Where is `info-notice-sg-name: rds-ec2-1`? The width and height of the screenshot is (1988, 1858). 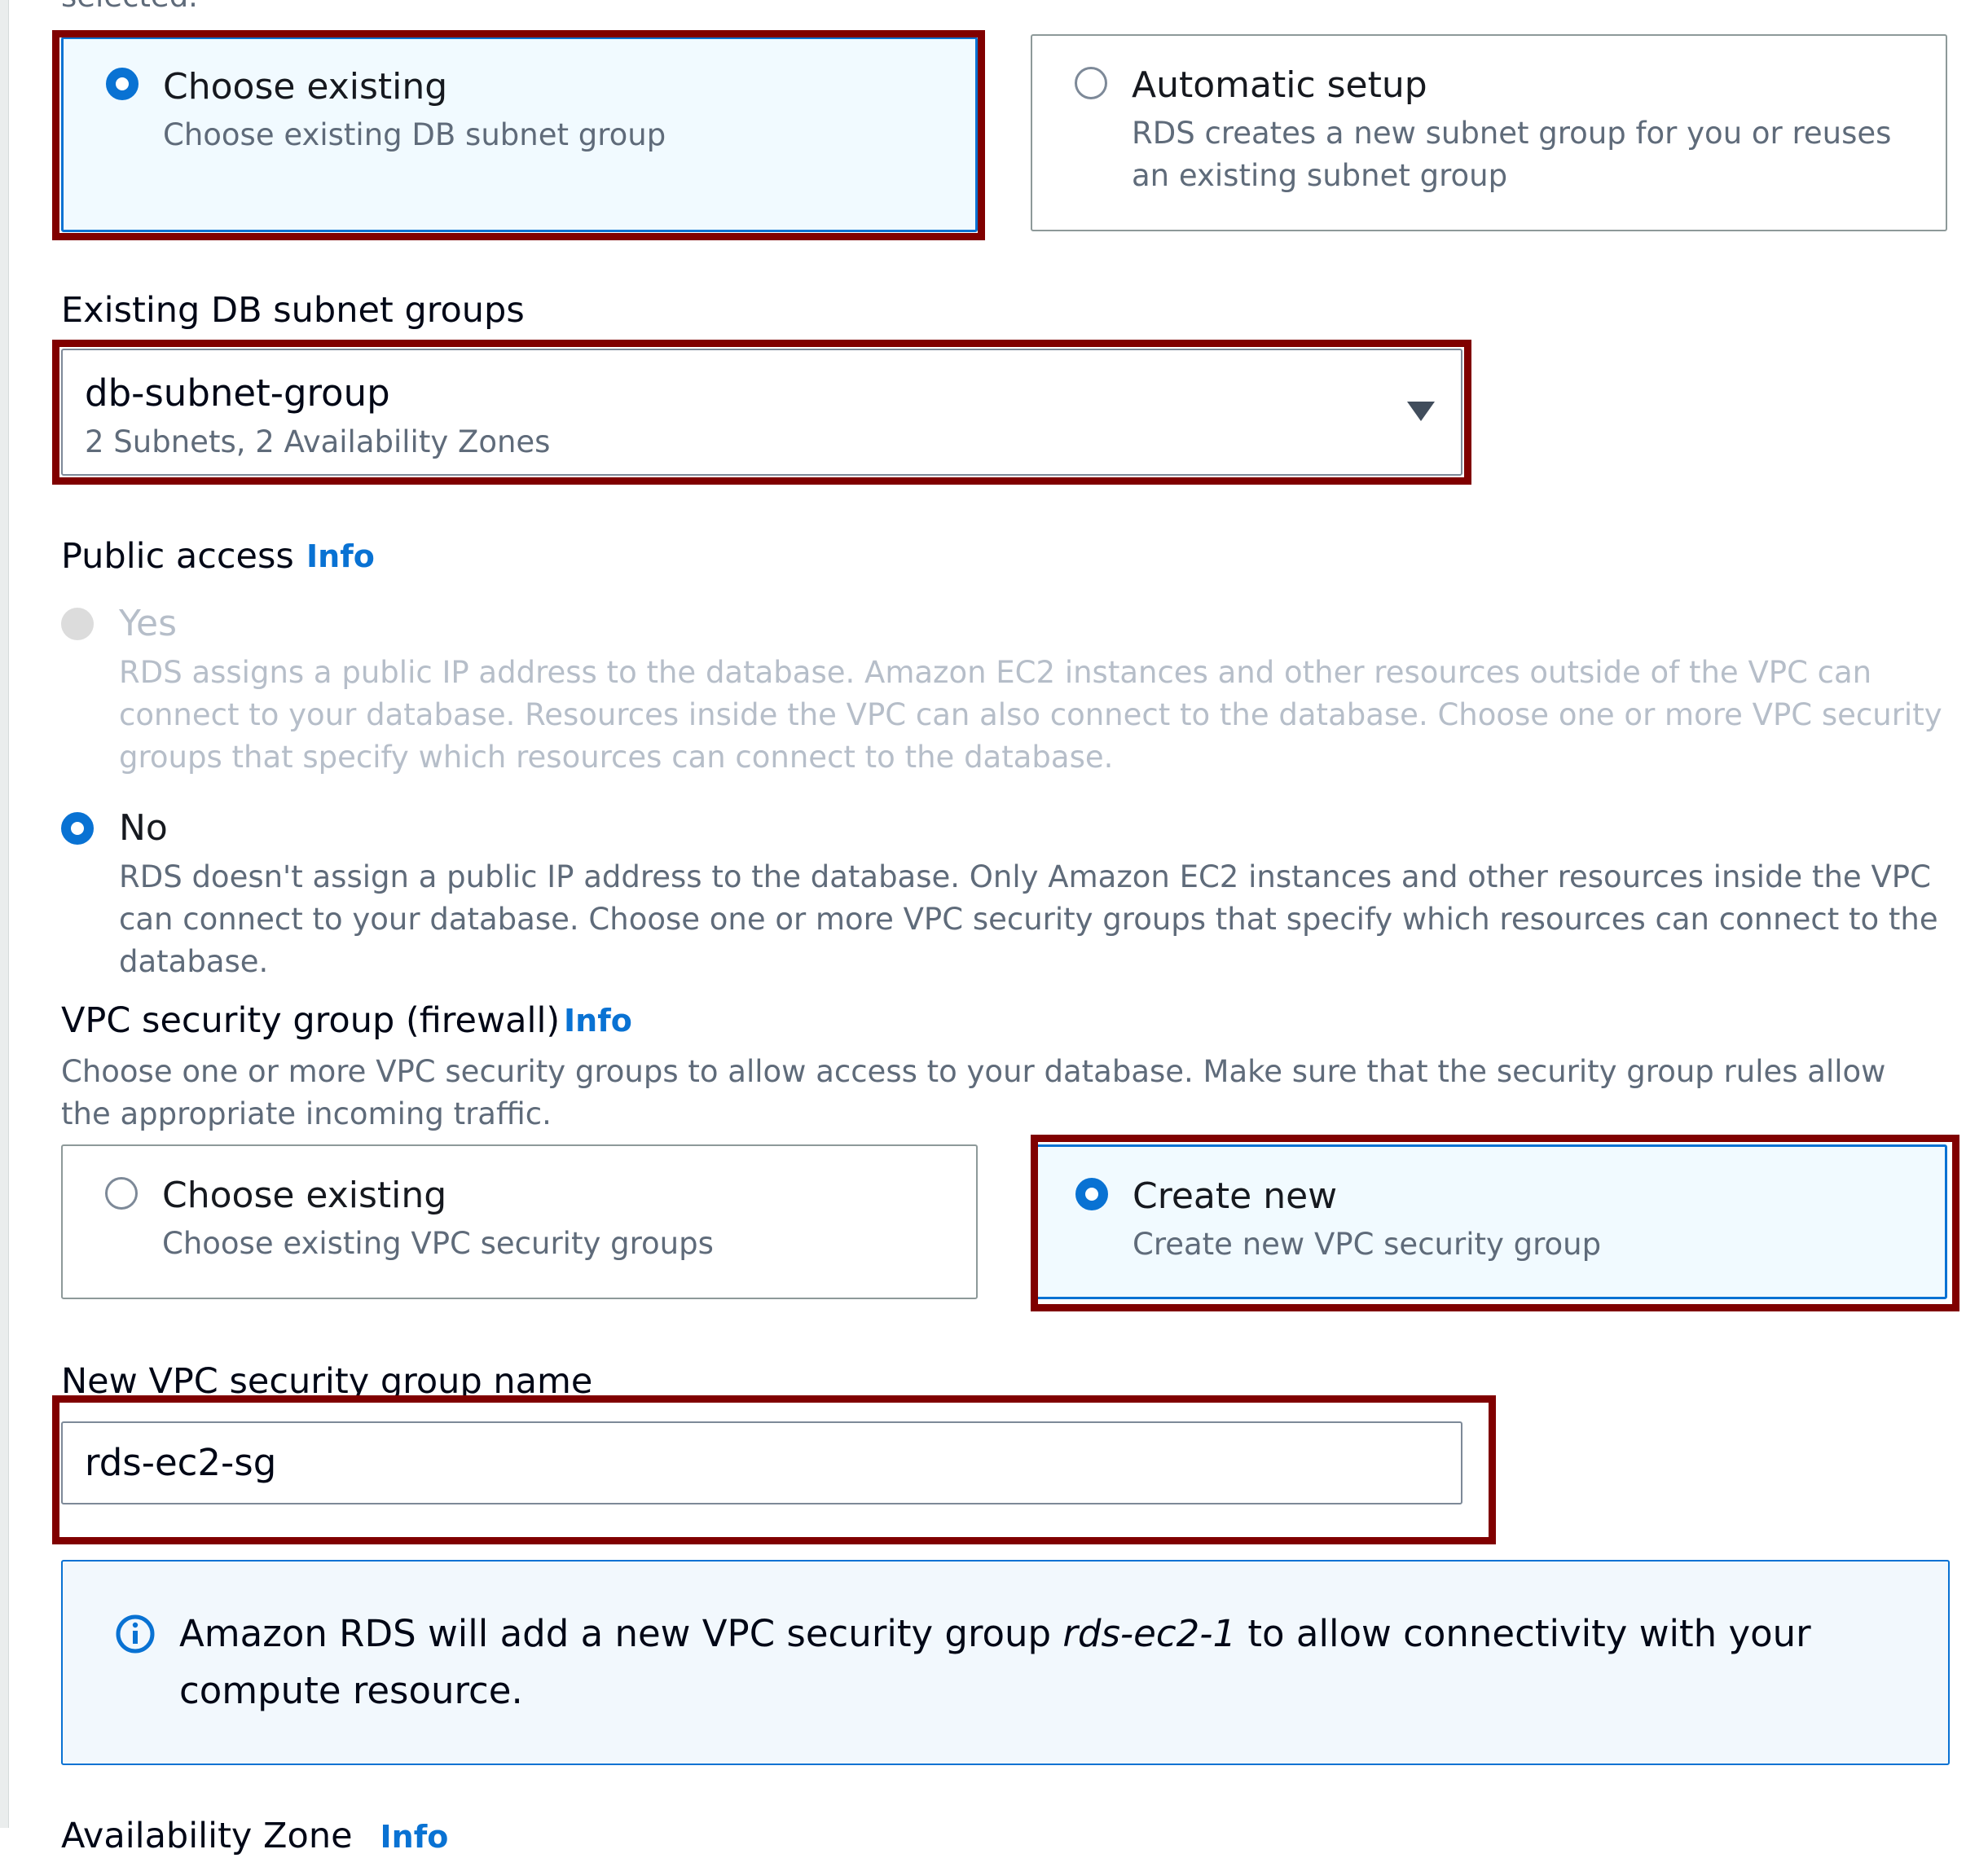 info-notice-sg-name: rds-ec2-1 is located at coordinates (1149, 1634).